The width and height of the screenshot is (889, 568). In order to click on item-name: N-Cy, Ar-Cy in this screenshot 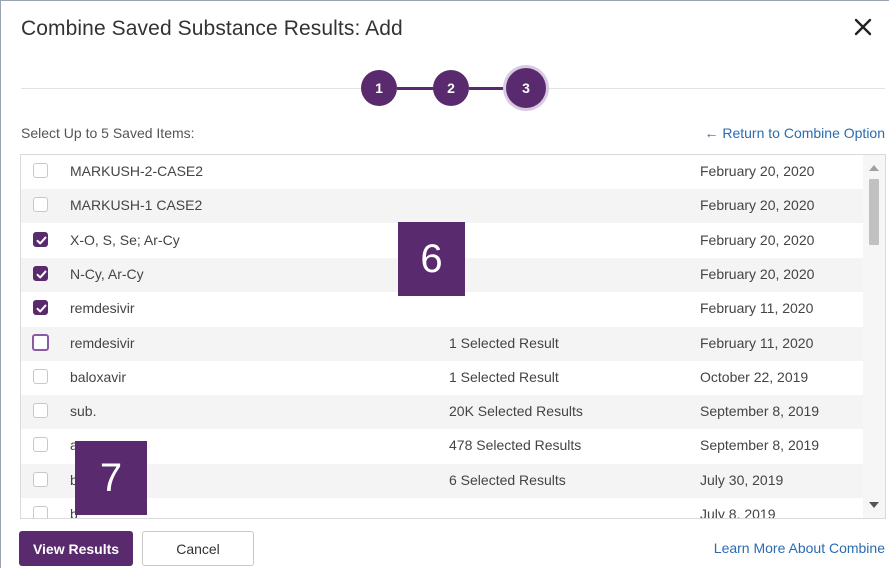, I will do `click(107, 273)`.